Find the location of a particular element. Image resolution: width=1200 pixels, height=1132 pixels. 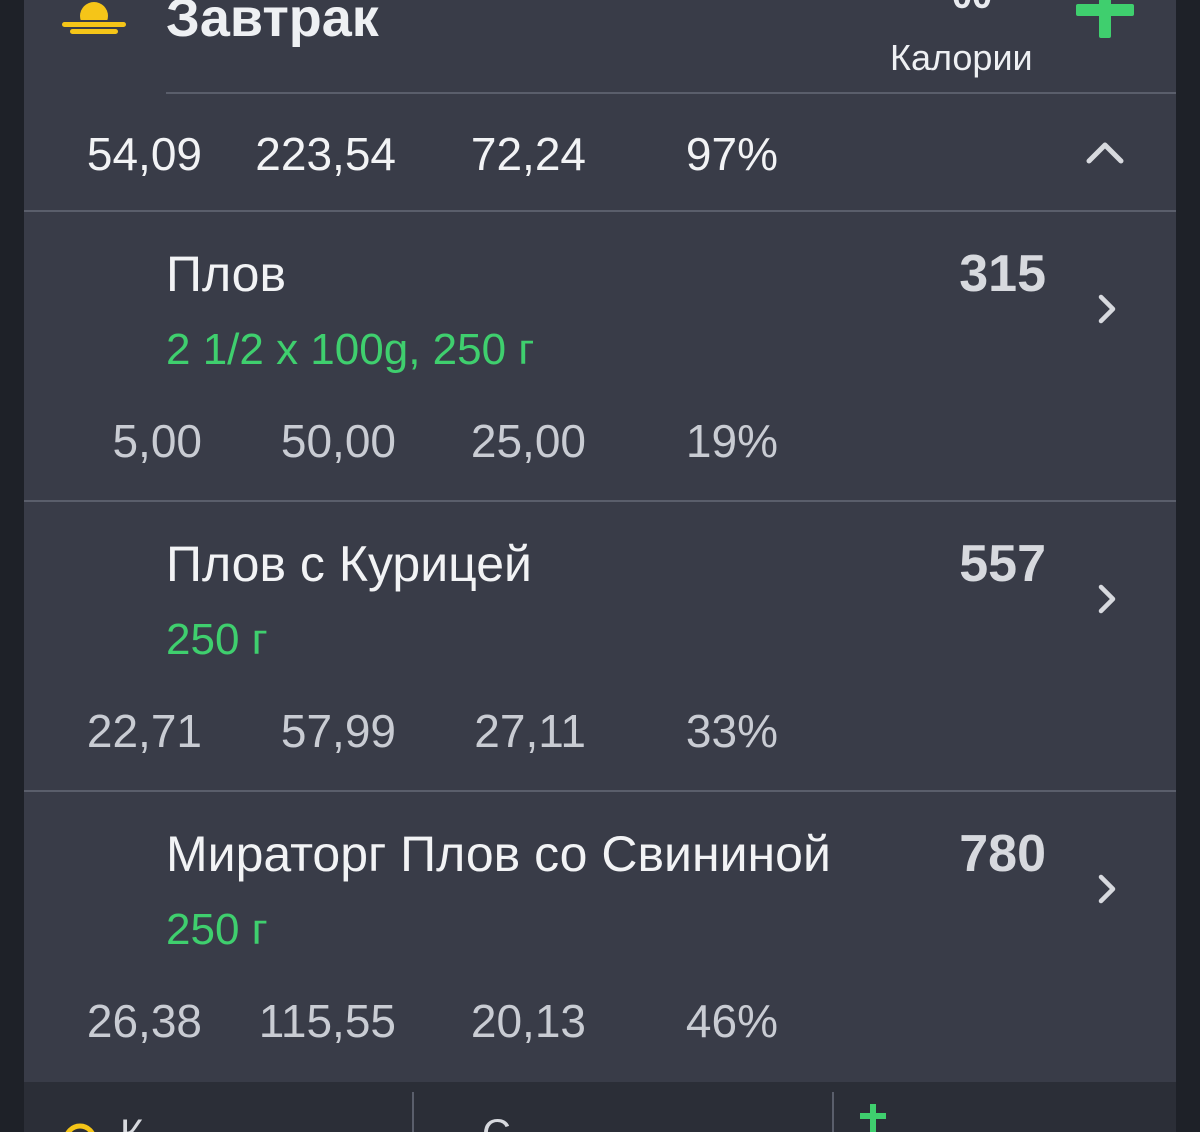

food-value-4: 33% is located at coordinates (731, 731).